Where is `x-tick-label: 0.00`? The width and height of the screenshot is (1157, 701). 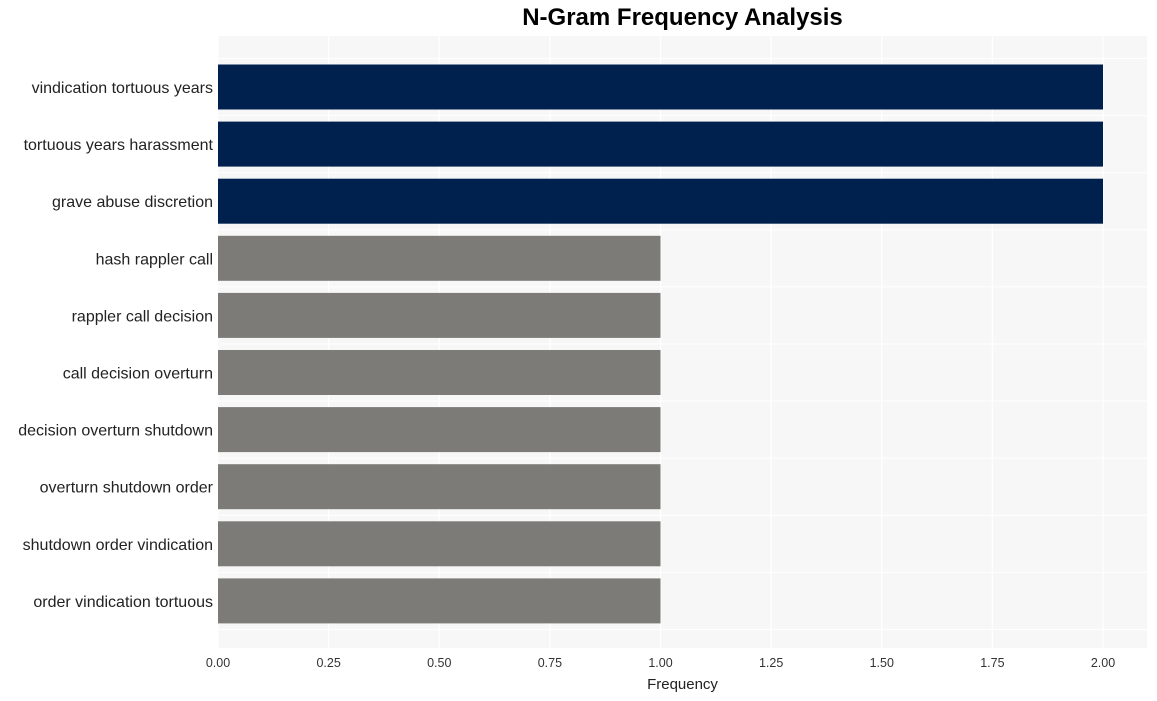
x-tick-label: 0.00 is located at coordinates (218, 663).